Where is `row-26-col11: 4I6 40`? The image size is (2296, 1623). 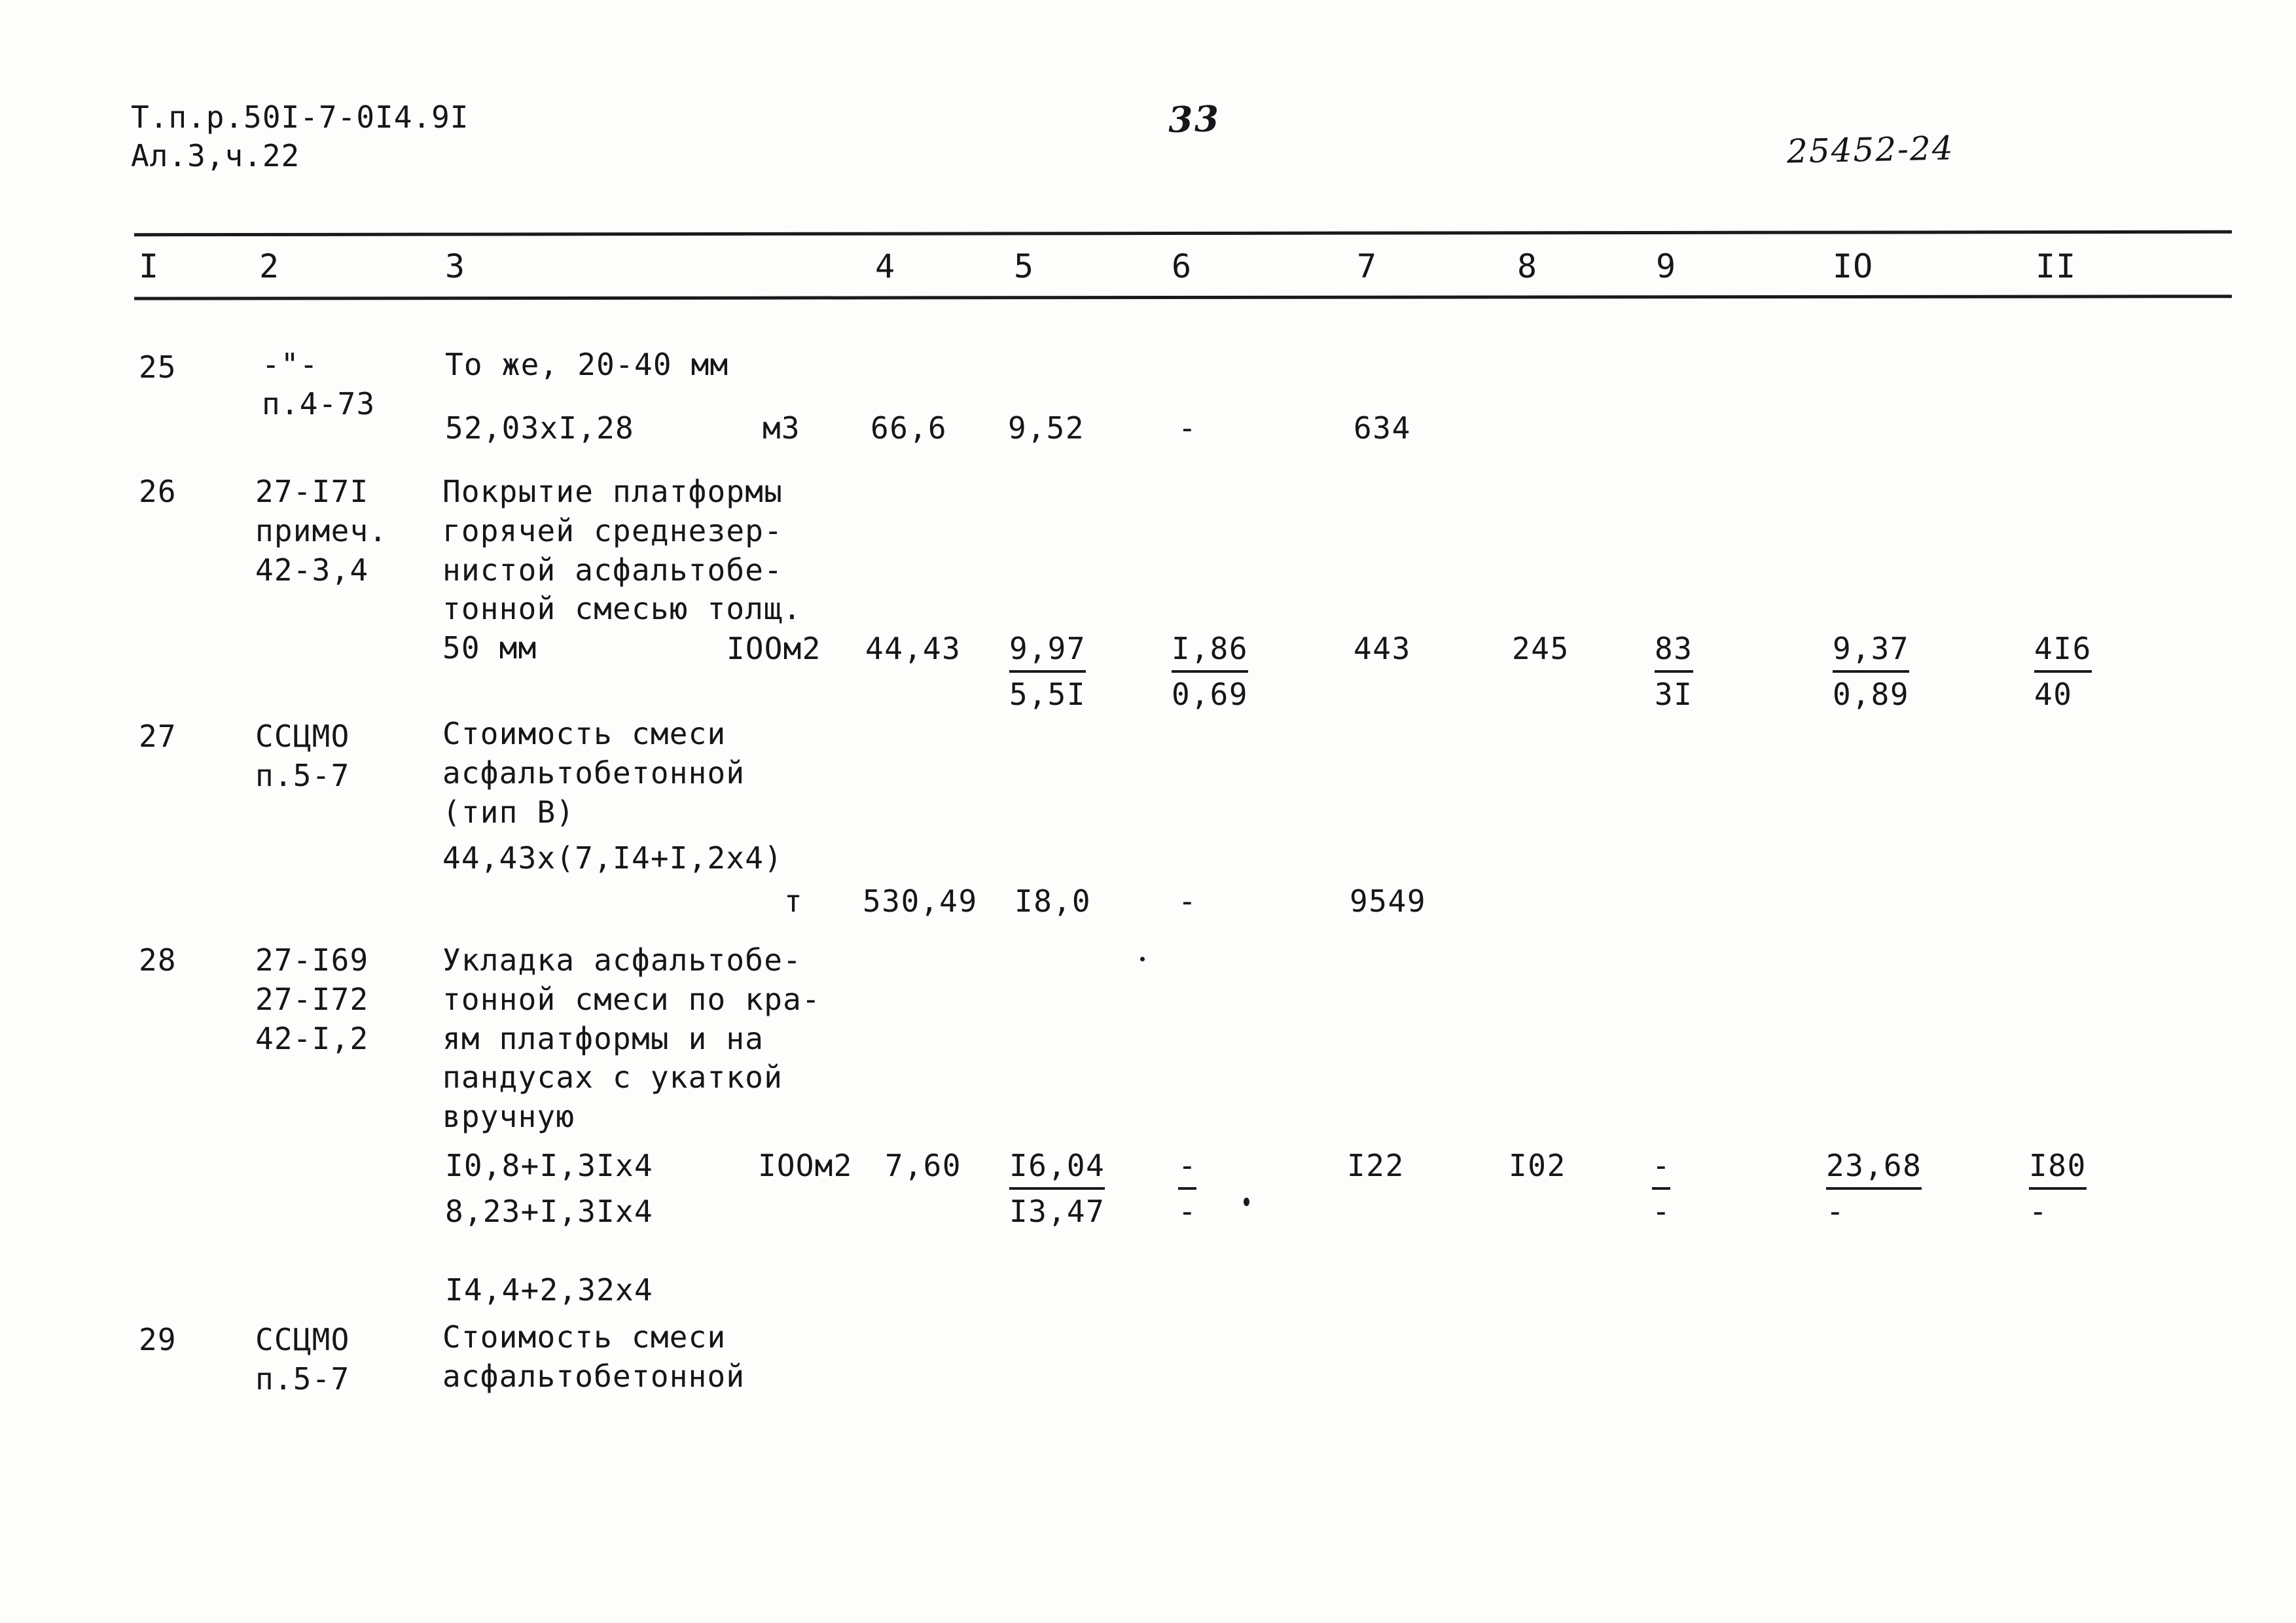 row-26-col11: 4I6 40 is located at coordinates (2063, 671).